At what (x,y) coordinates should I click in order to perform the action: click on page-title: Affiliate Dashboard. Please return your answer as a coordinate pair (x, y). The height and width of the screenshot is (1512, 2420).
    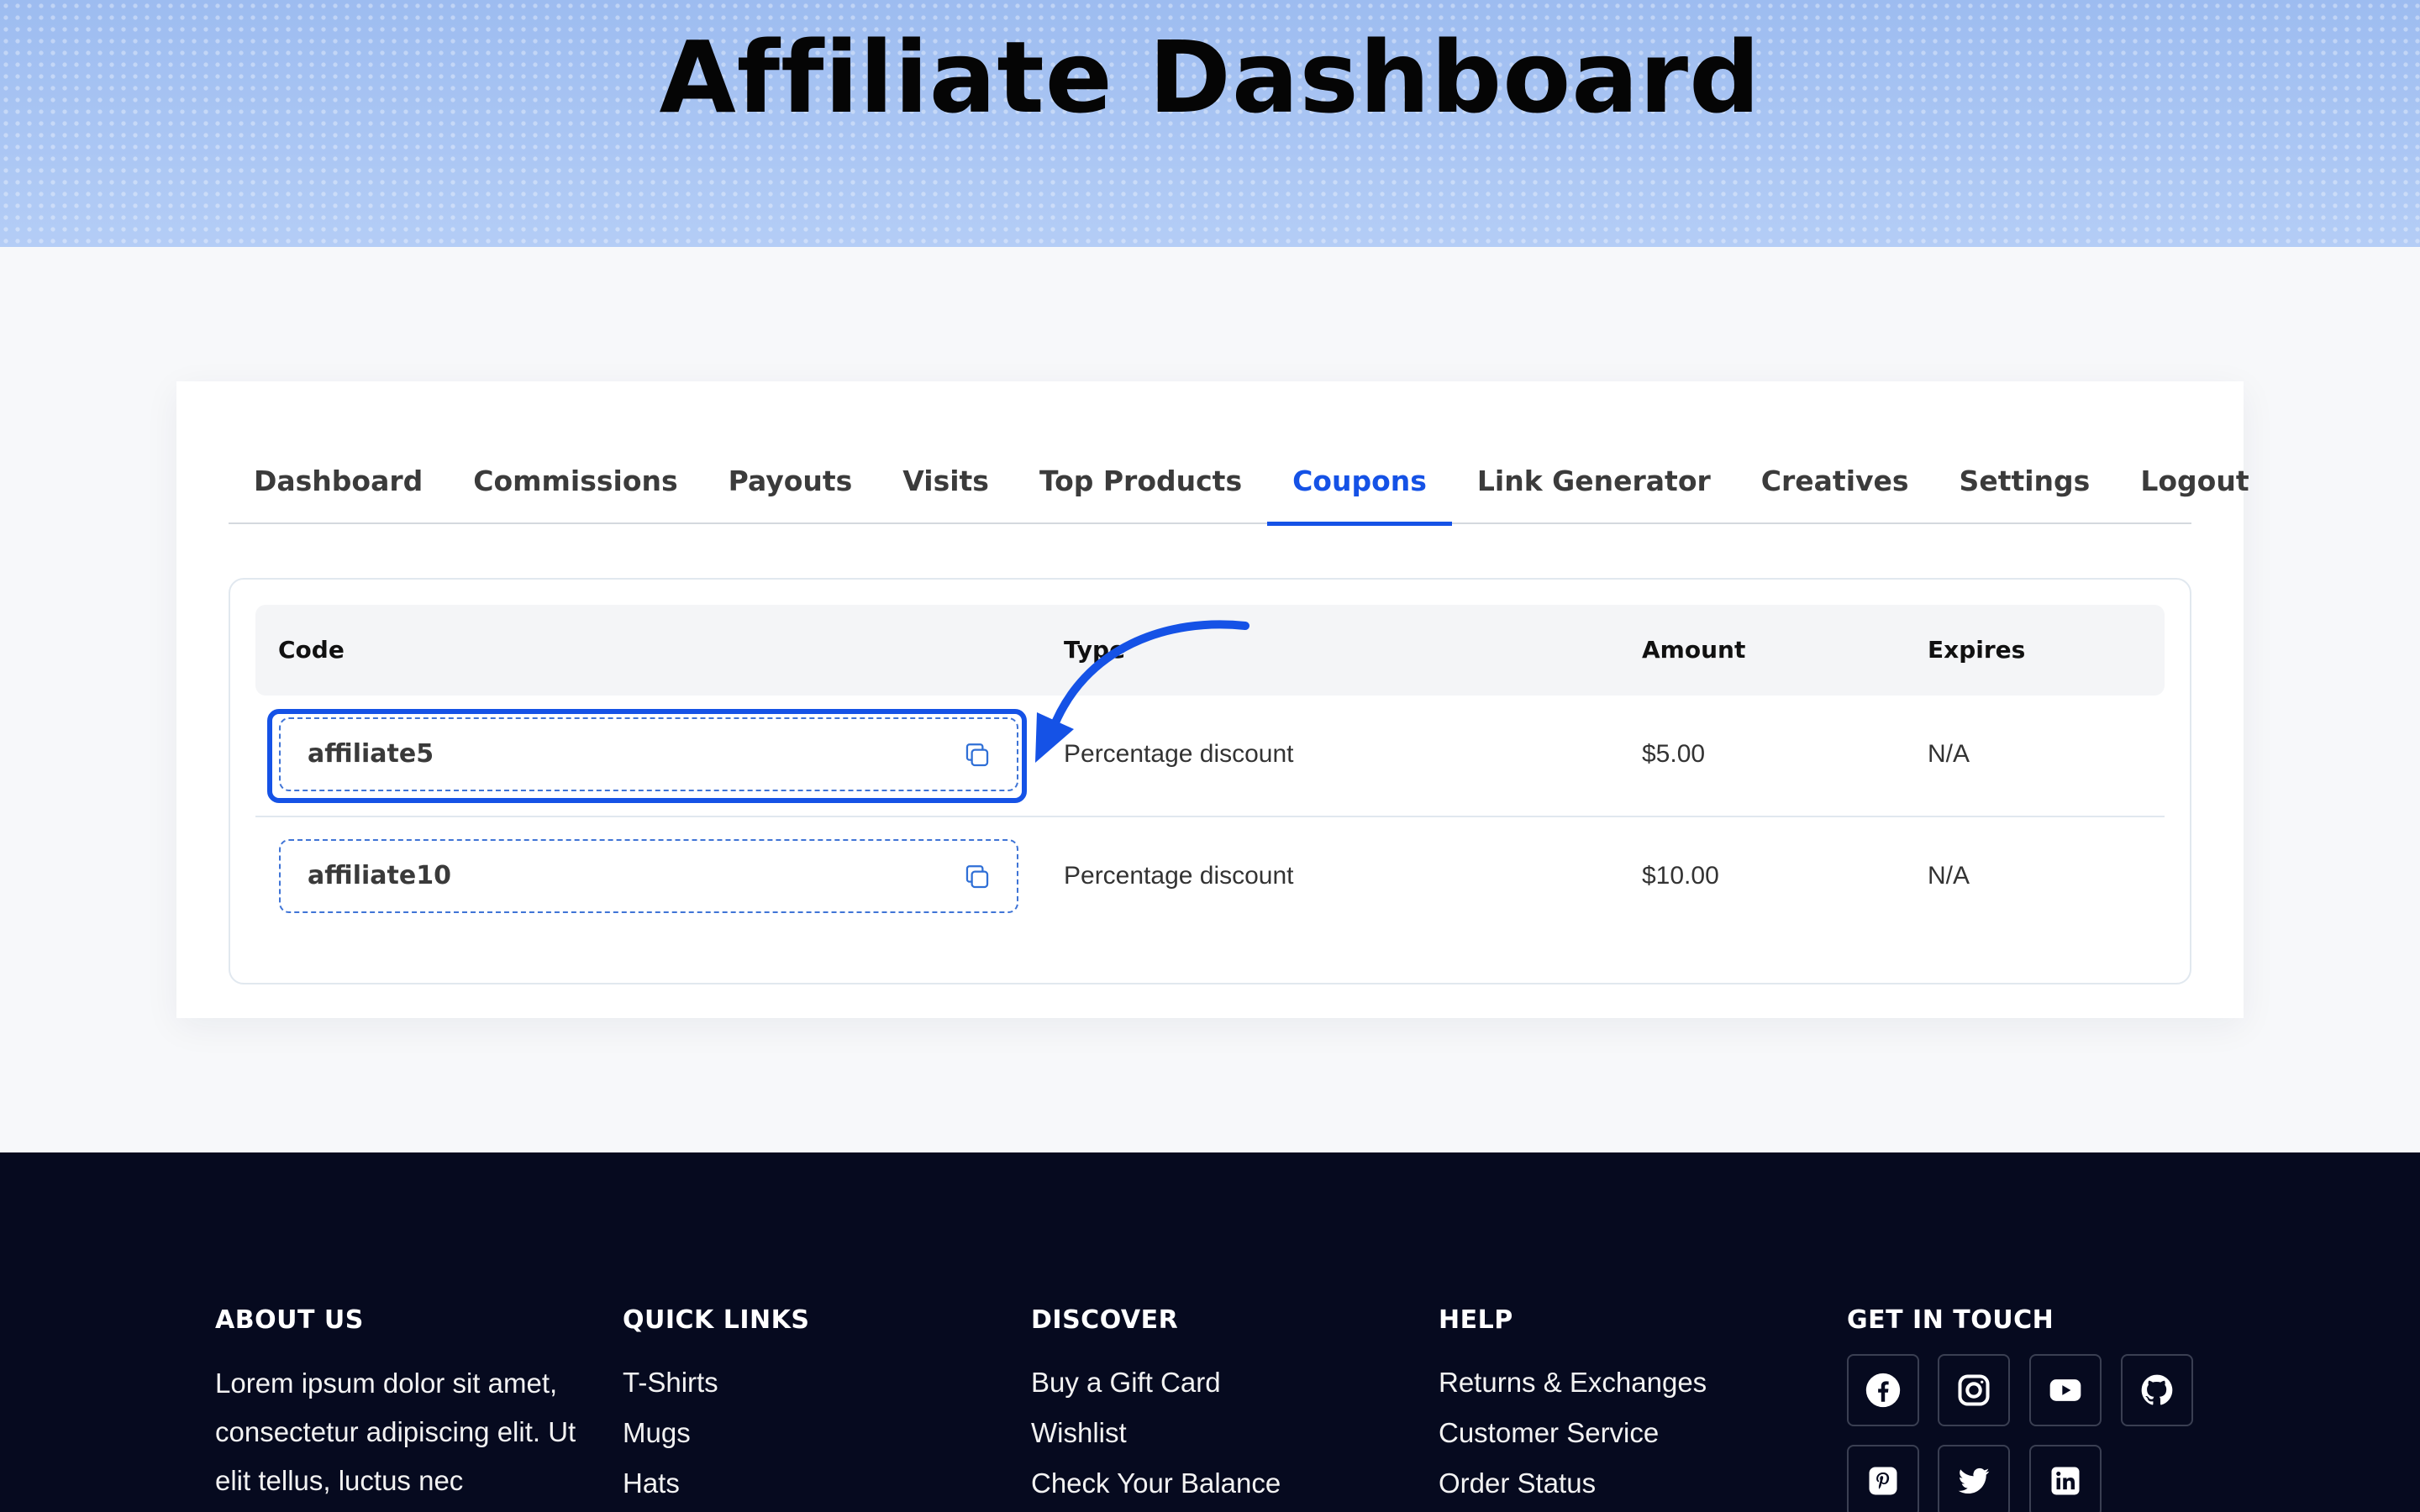
    Looking at the image, I should click on (1210, 77).